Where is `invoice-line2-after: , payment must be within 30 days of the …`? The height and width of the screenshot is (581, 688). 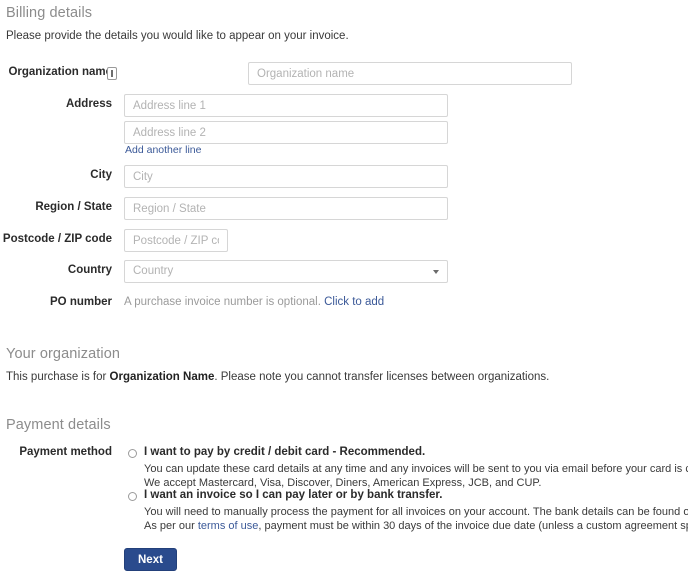 invoice-line2-after: , payment must be within 30 days of the … is located at coordinates (473, 526).